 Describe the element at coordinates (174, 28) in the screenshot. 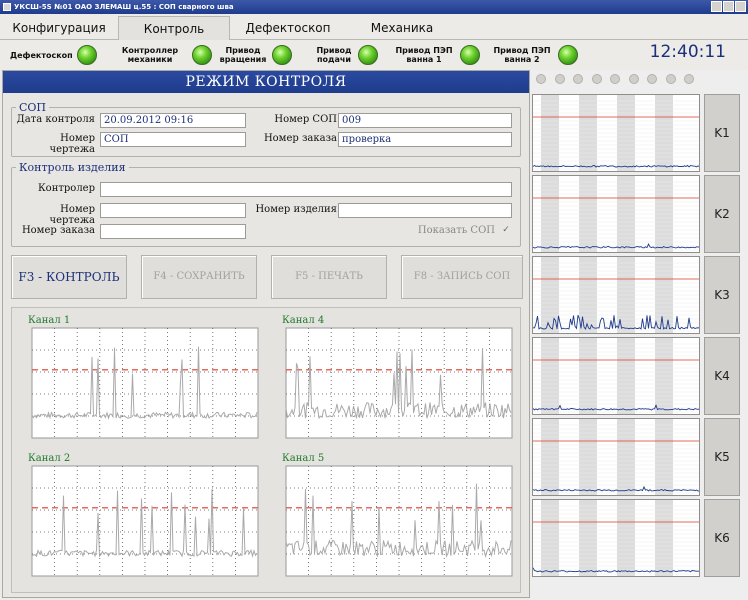

I see `tab-control: Контроль` at that location.